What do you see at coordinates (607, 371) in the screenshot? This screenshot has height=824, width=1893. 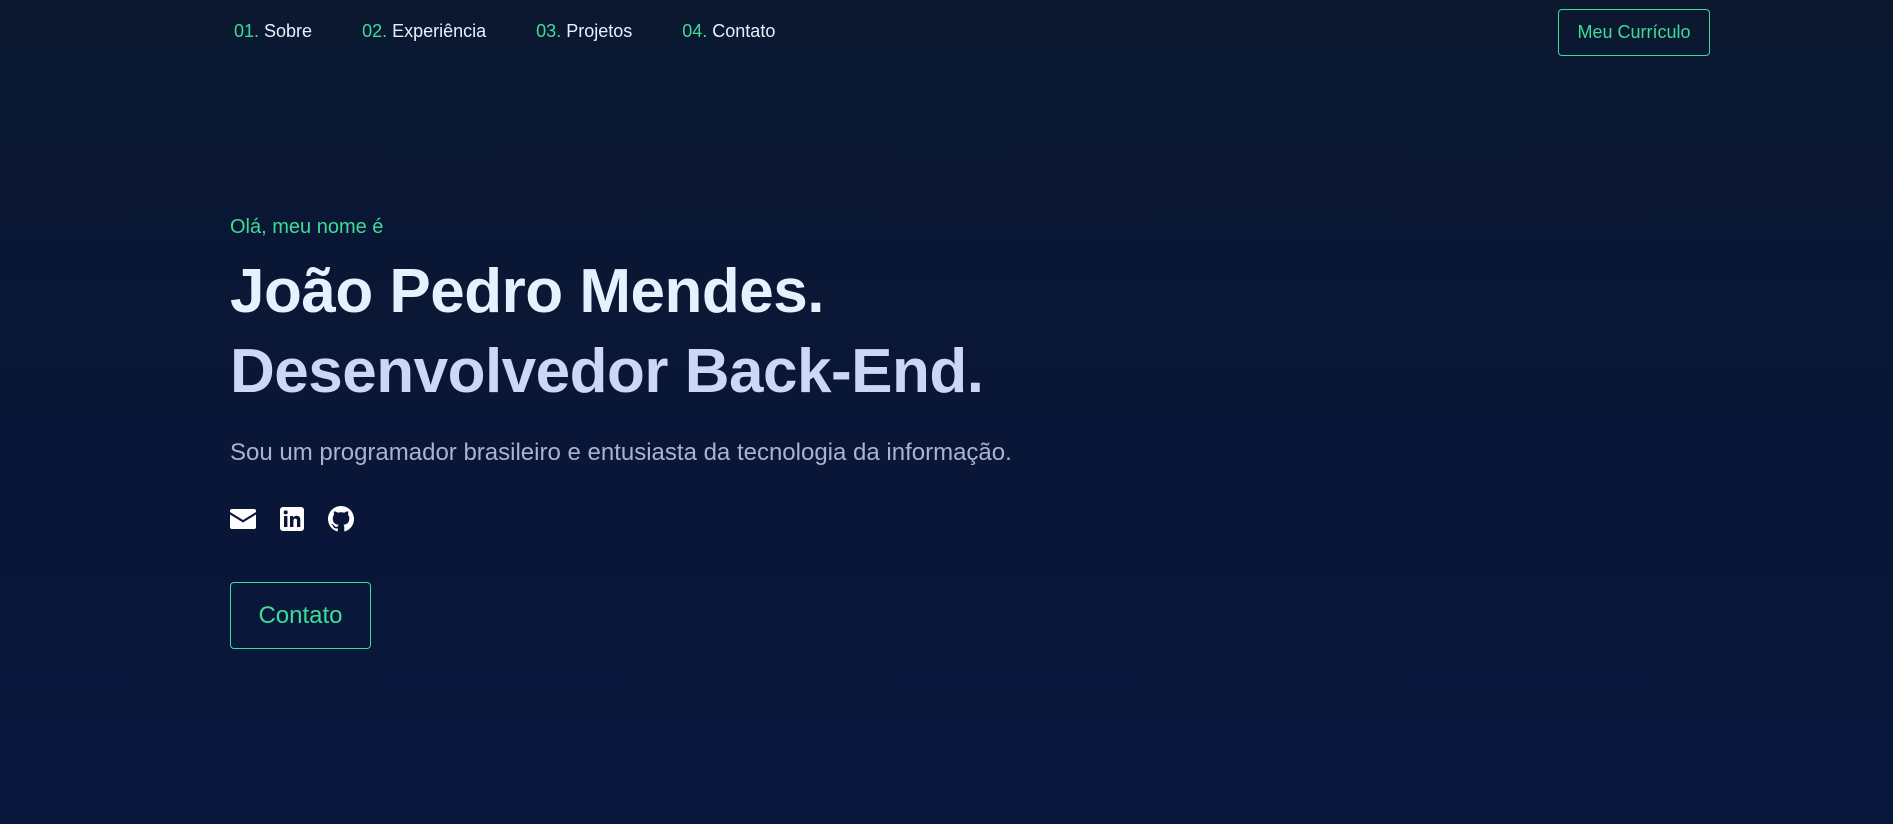 I see `hero-role: Desenvolvedor Back-End.` at bounding box center [607, 371].